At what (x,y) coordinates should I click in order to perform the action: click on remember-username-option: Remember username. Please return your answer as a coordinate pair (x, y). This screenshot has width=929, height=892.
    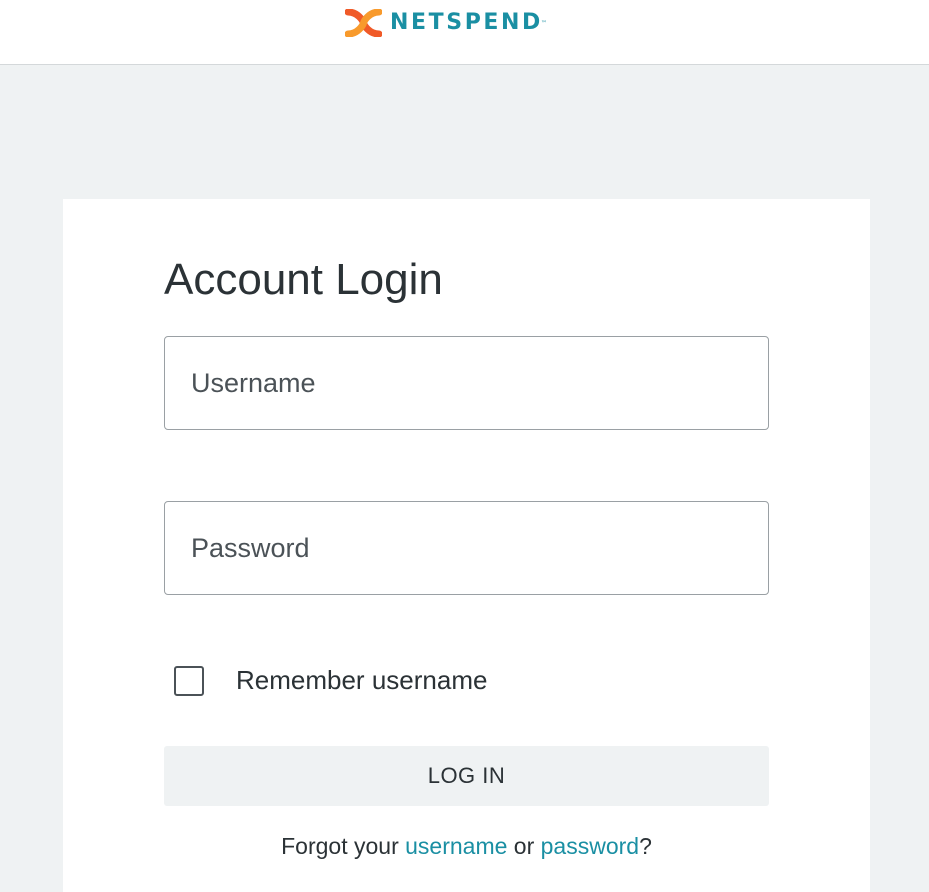
    Looking at the image, I should click on (330, 680).